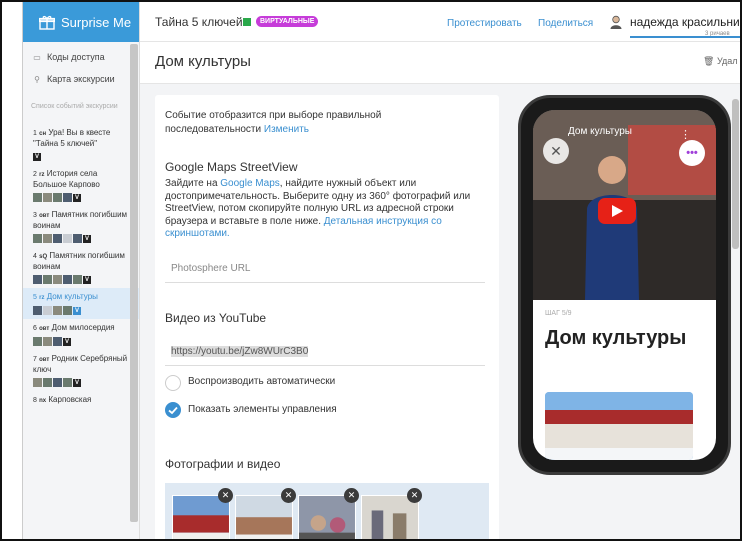 The height and width of the screenshot is (541, 742). I want to click on left-gutter, so click(12, 270).